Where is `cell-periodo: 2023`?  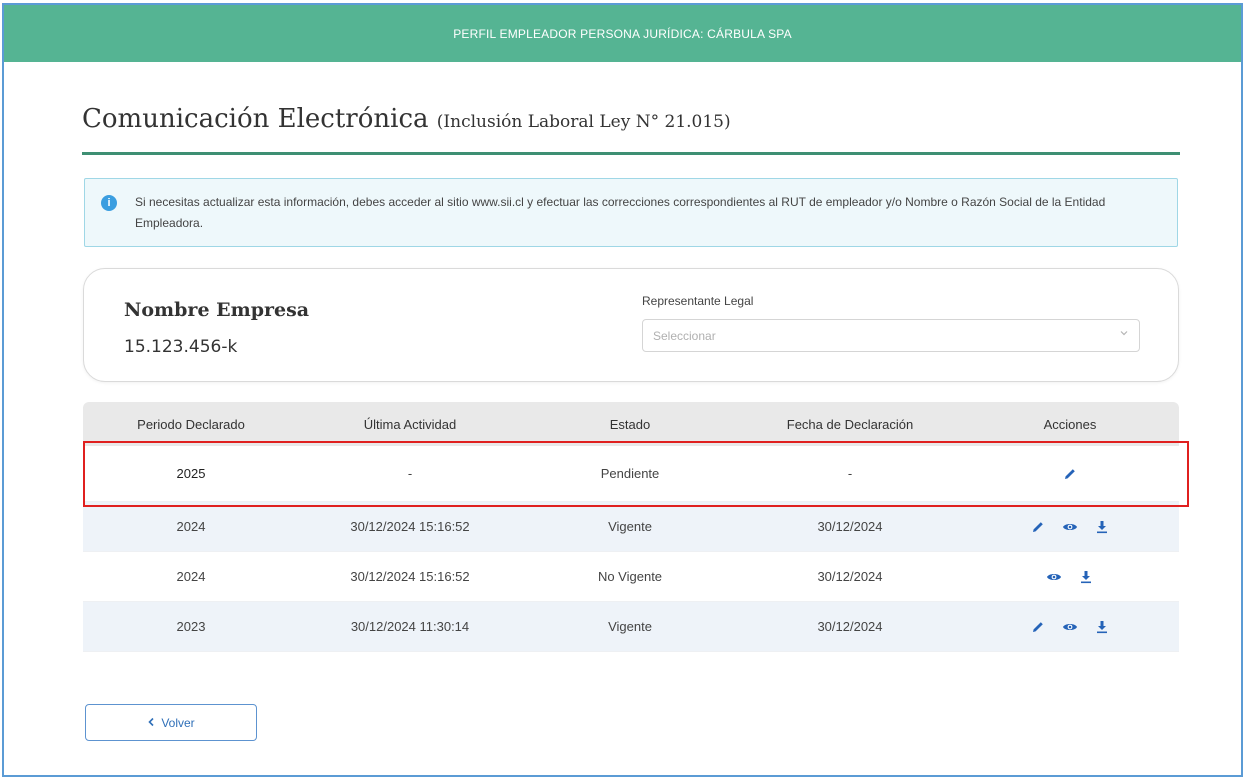
cell-periodo: 2023 is located at coordinates (191, 626).